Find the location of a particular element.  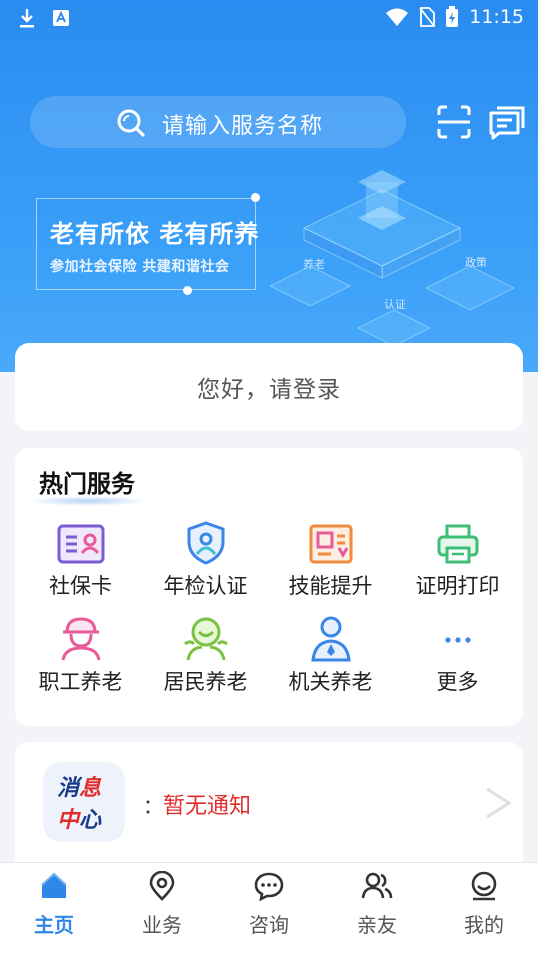

tab-consult: 咨询 is located at coordinates (269, 909).